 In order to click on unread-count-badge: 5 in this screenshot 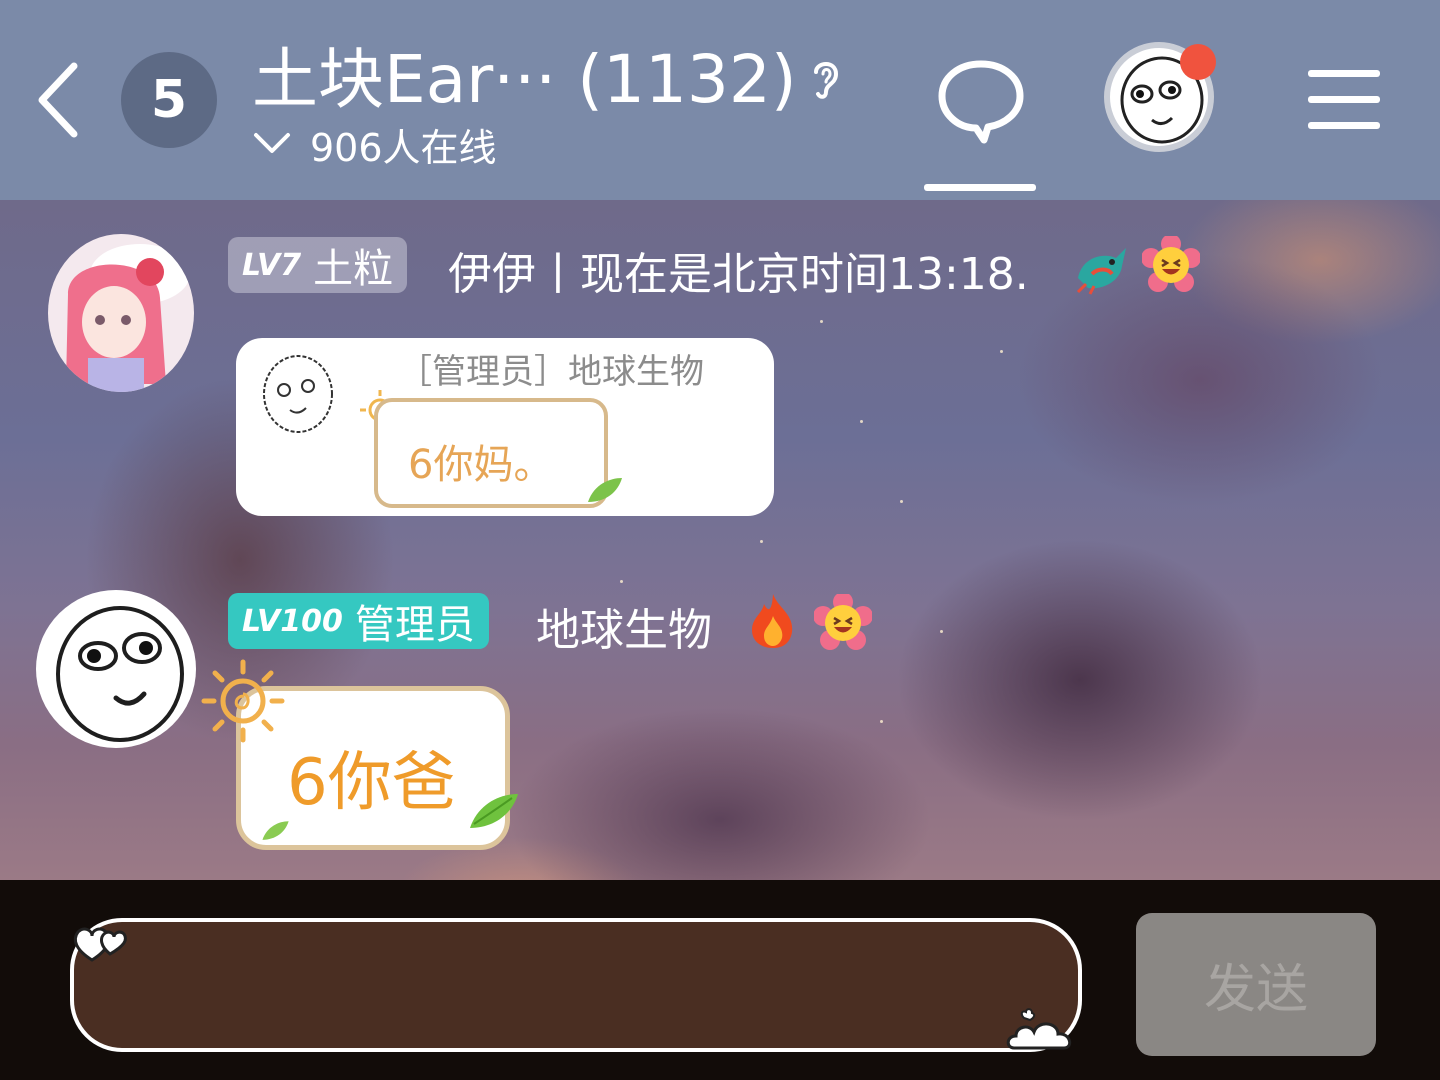, I will do `click(169, 100)`.